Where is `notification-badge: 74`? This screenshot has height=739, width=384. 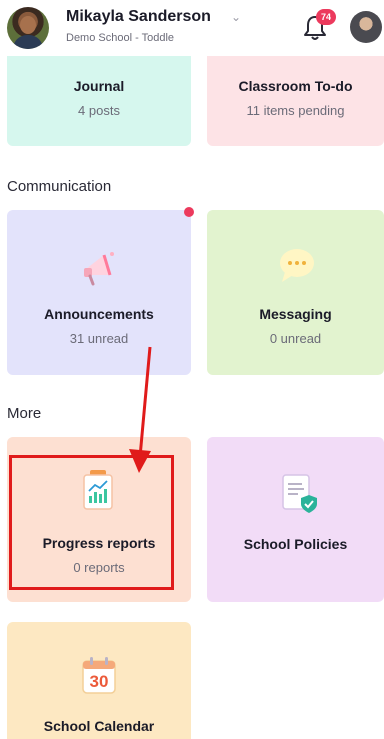
notification-badge: 74 is located at coordinates (326, 17).